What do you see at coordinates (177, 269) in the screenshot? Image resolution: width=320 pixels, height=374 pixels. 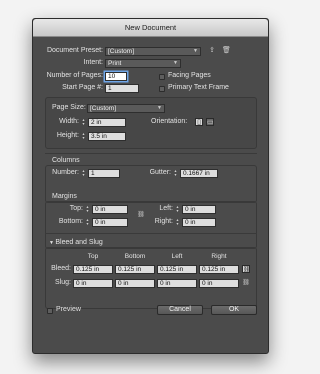 I see `bleed-left-input: 0.125 in` at bounding box center [177, 269].